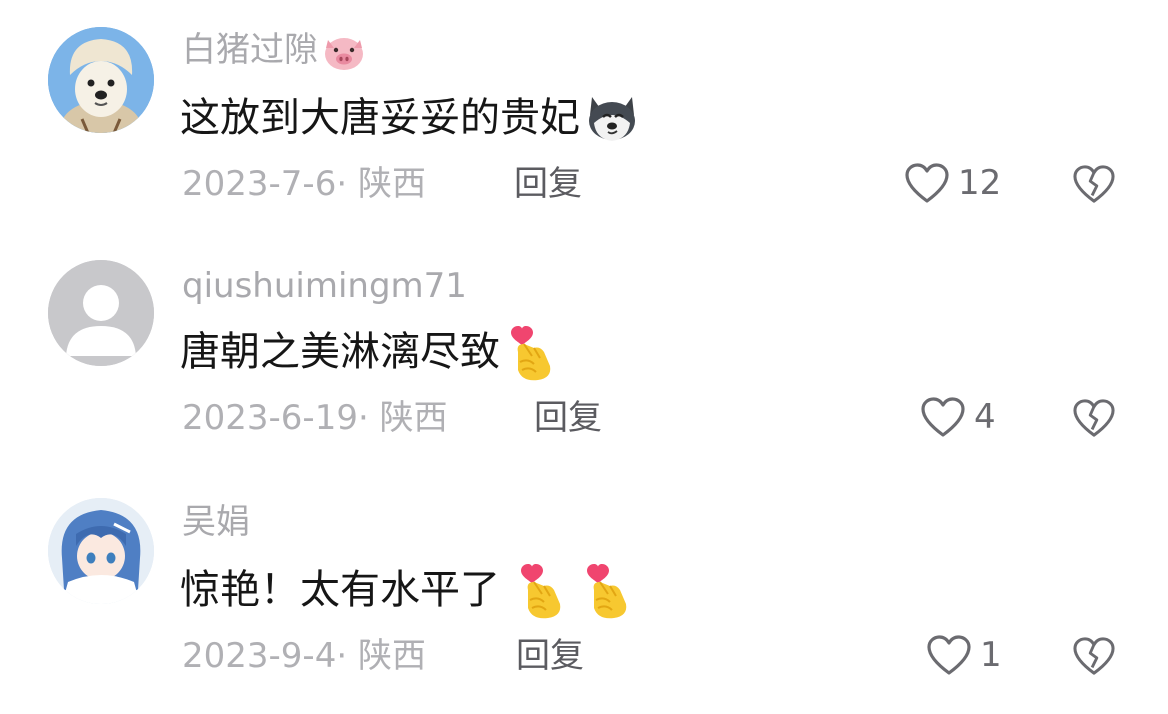 The height and width of the screenshot is (714, 1168). Describe the element at coordinates (612, 118) in the screenshot. I see `husky-dog-icon` at that location.